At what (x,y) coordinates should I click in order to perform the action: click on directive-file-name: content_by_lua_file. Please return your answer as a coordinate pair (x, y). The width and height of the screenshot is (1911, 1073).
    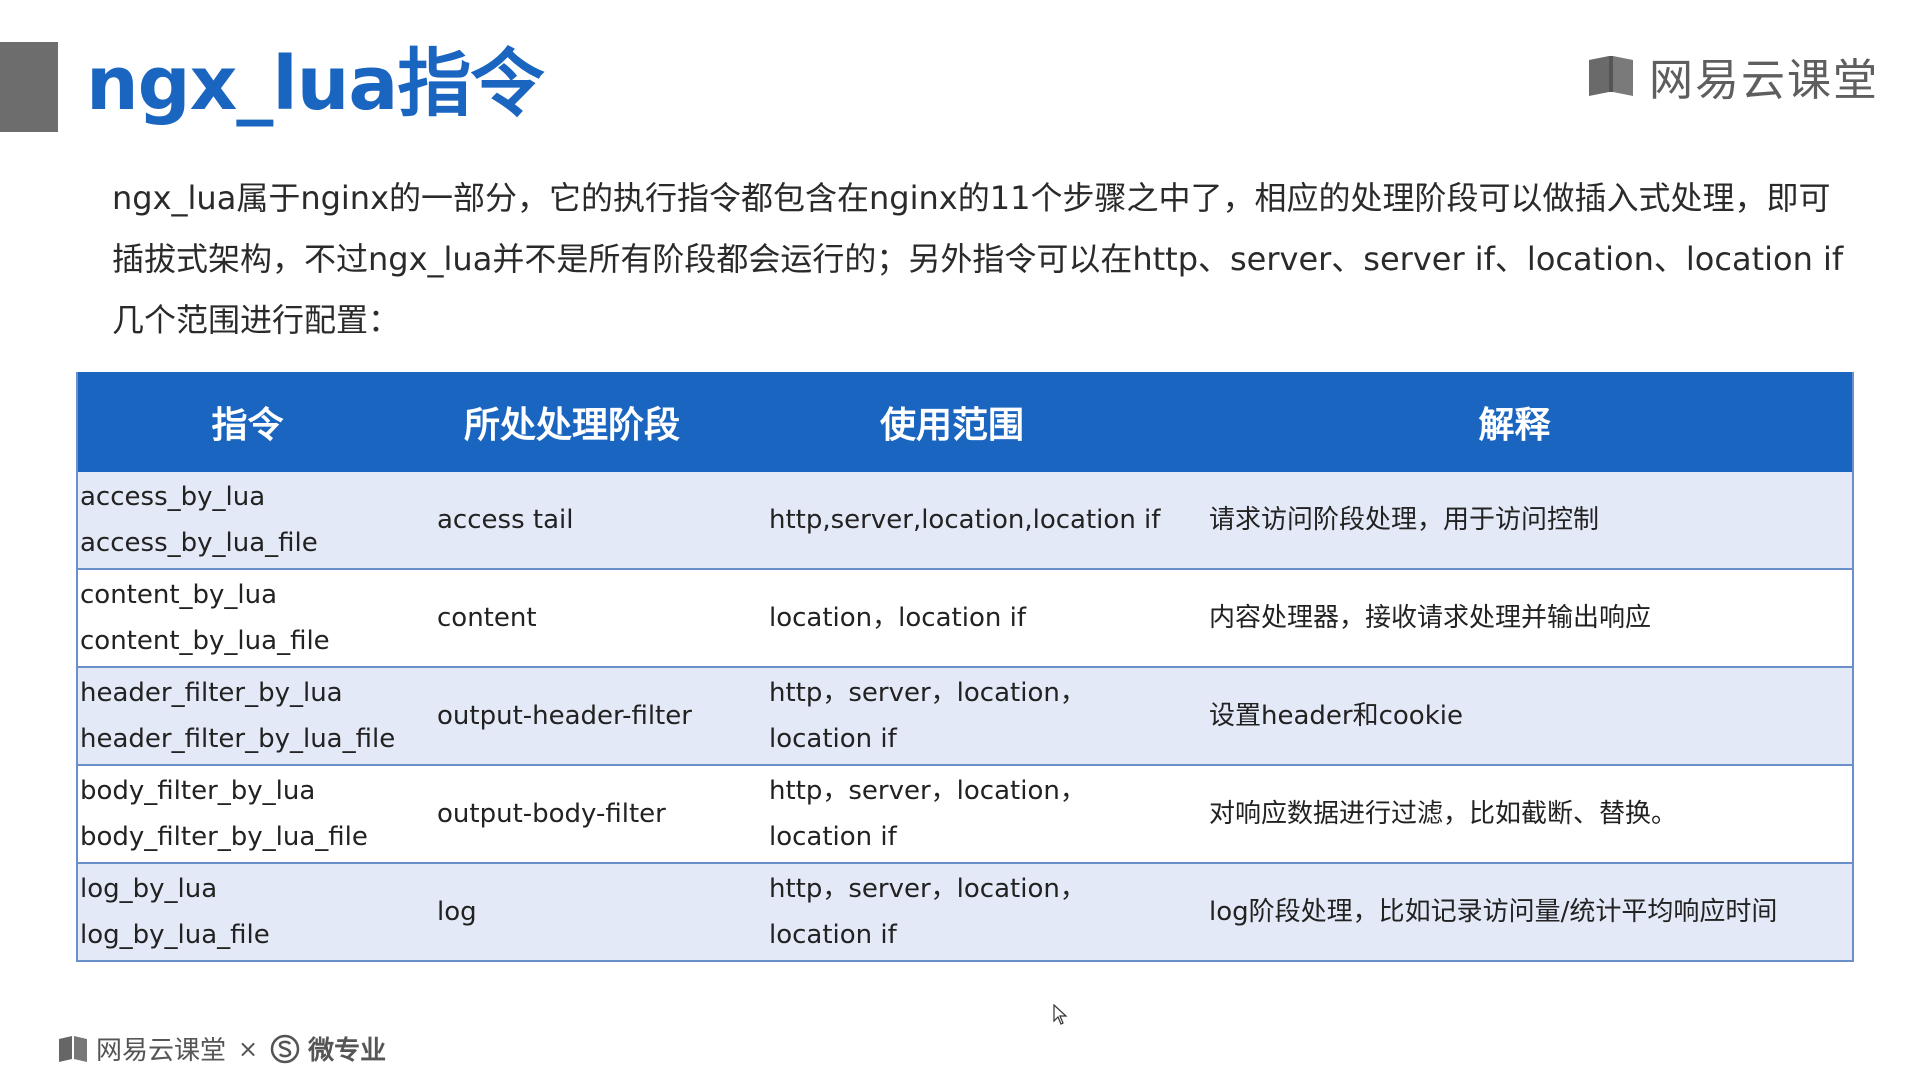
    Looking at the image, I should click on (205, 641).